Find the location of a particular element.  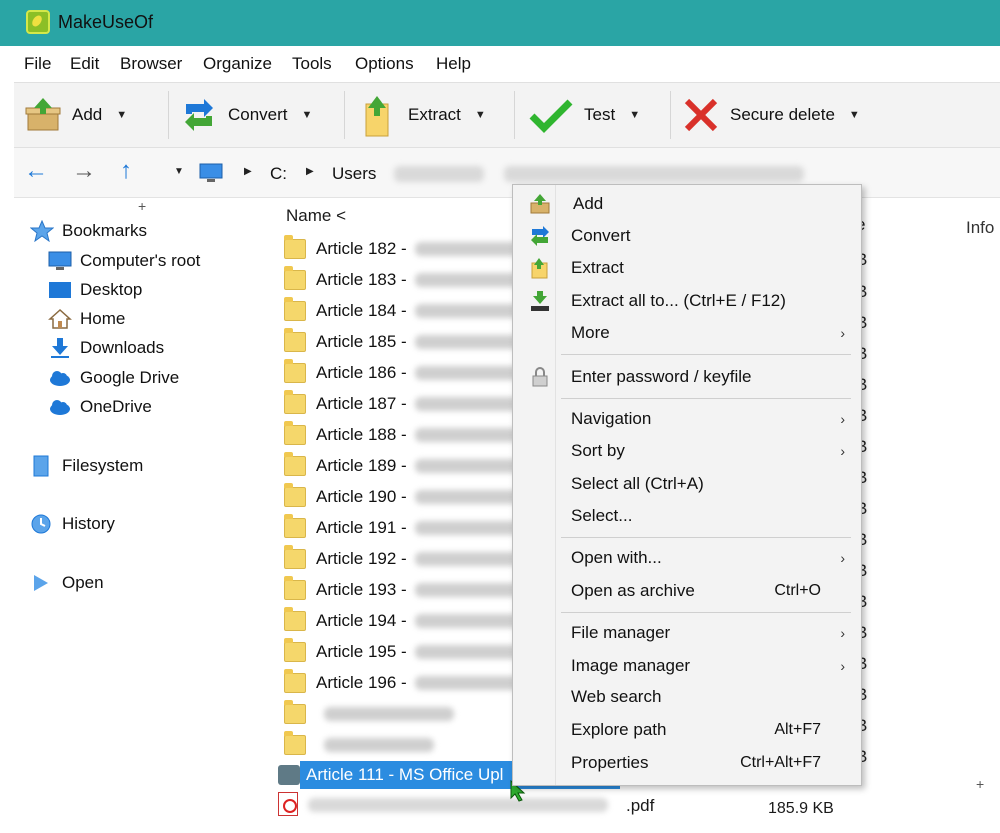

breadcrumb-c-drive: C: is located at coordinates (278, 174).